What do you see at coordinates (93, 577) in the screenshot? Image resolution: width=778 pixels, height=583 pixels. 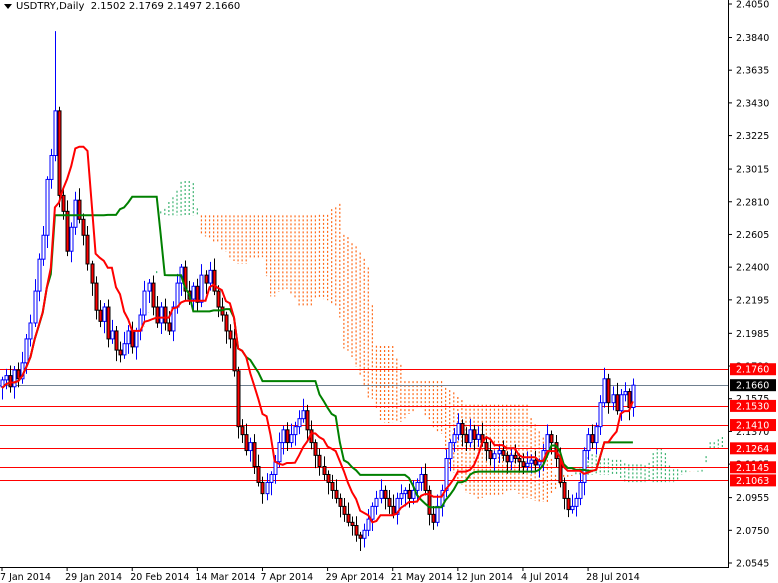 I see `time-tick-label: 29 Jan 2014` at bounding box center [93, 577].